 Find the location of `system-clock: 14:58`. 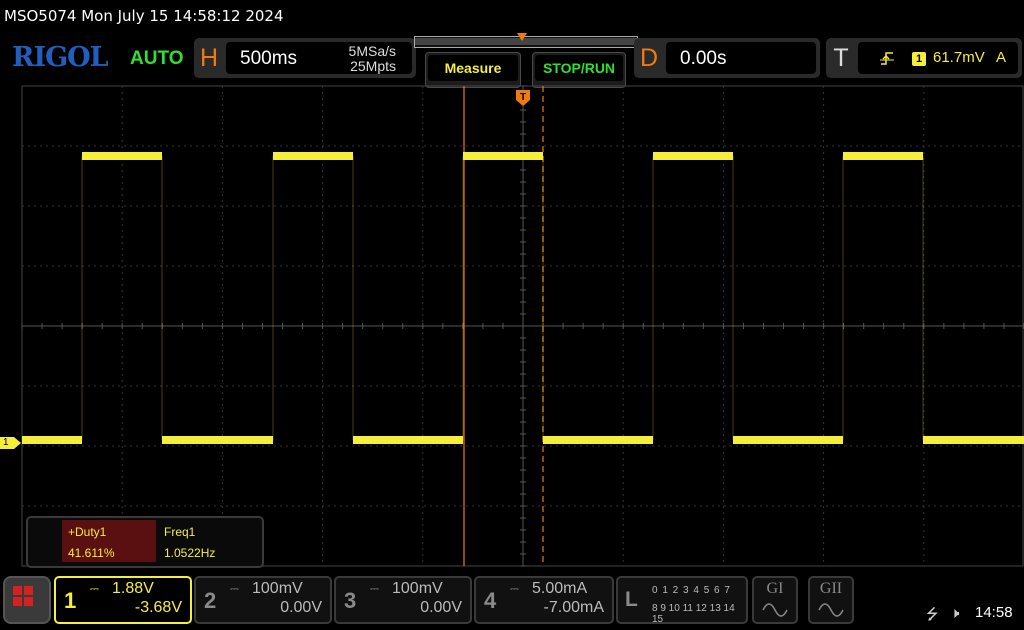

system-clock: 14:58 is located at coordinates (994, 612).